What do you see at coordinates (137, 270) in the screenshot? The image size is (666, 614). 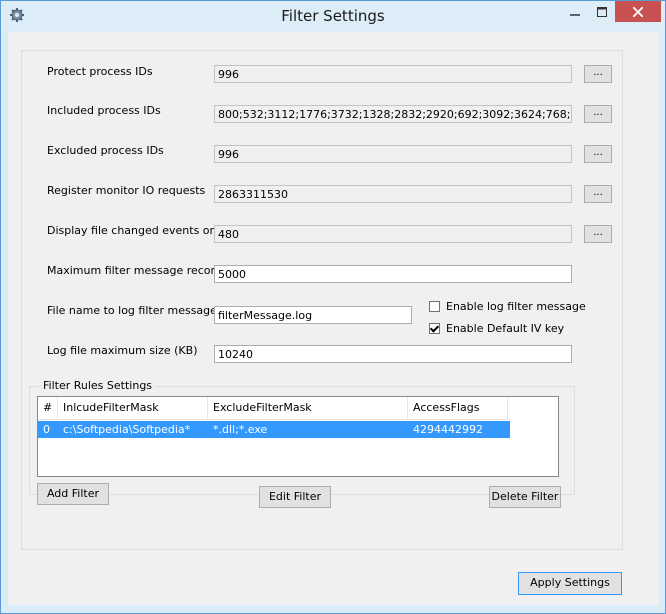 I see `max-records-label: Maximum filter message records` at bounding box center [137, 270].